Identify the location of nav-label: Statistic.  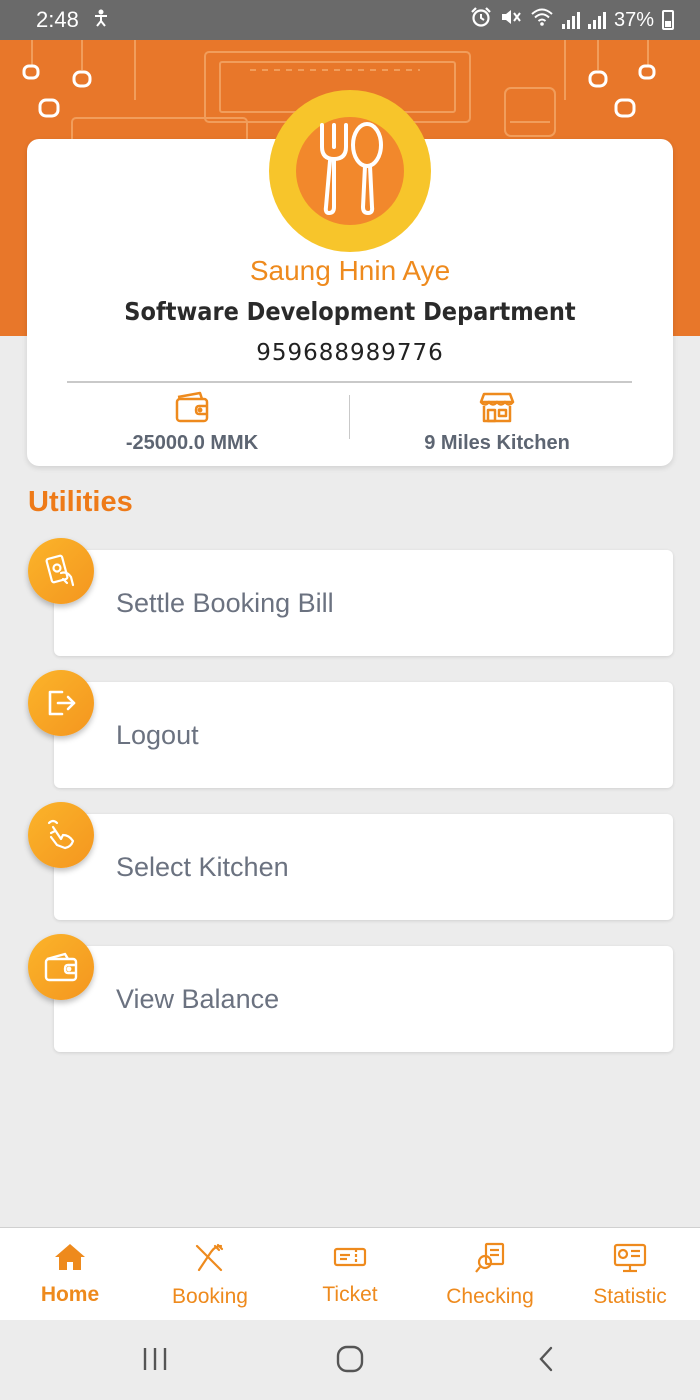
(630, 1296).